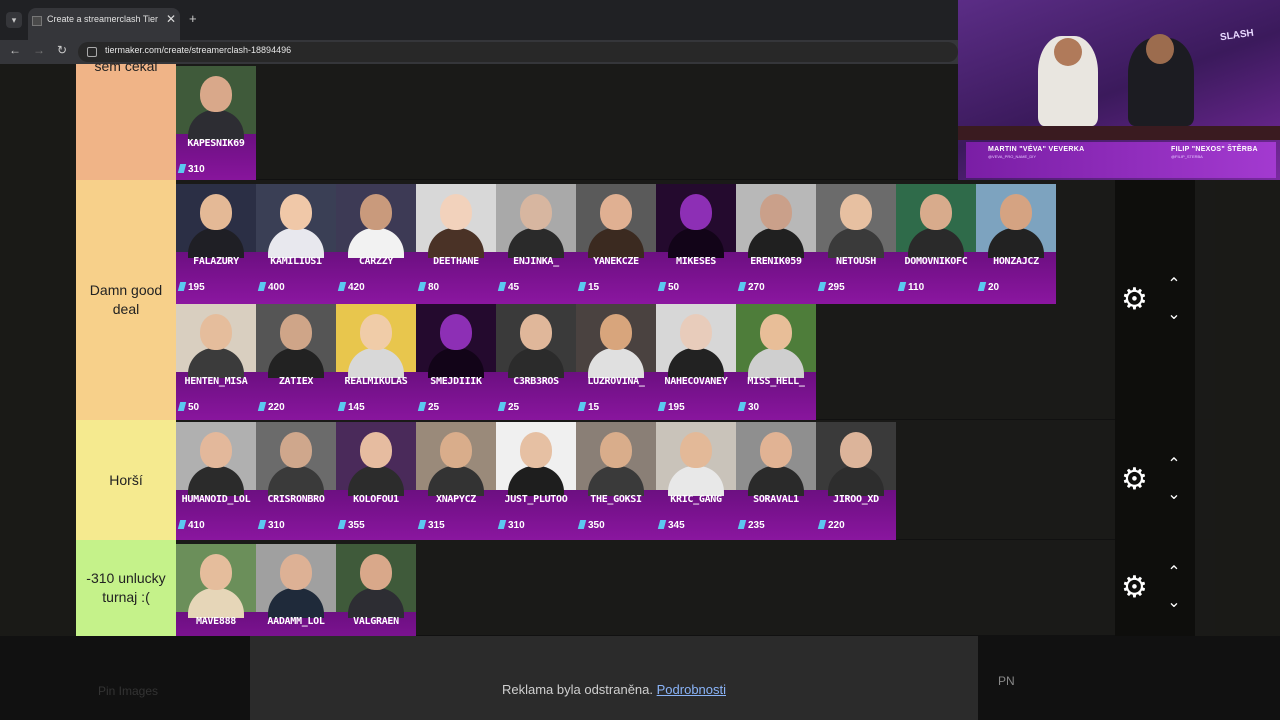 The image size is (1280, 720). I want to click on score-value: 30, so click(754, 407).